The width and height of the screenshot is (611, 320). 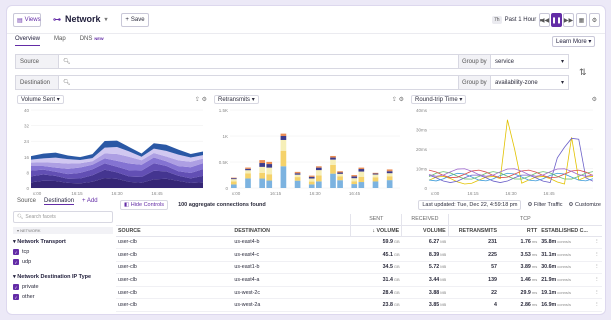 What do you see at coordinates (594, 20) in the screenshot?
I see `settings-button: ⚙` at bounding box center [594, 20].